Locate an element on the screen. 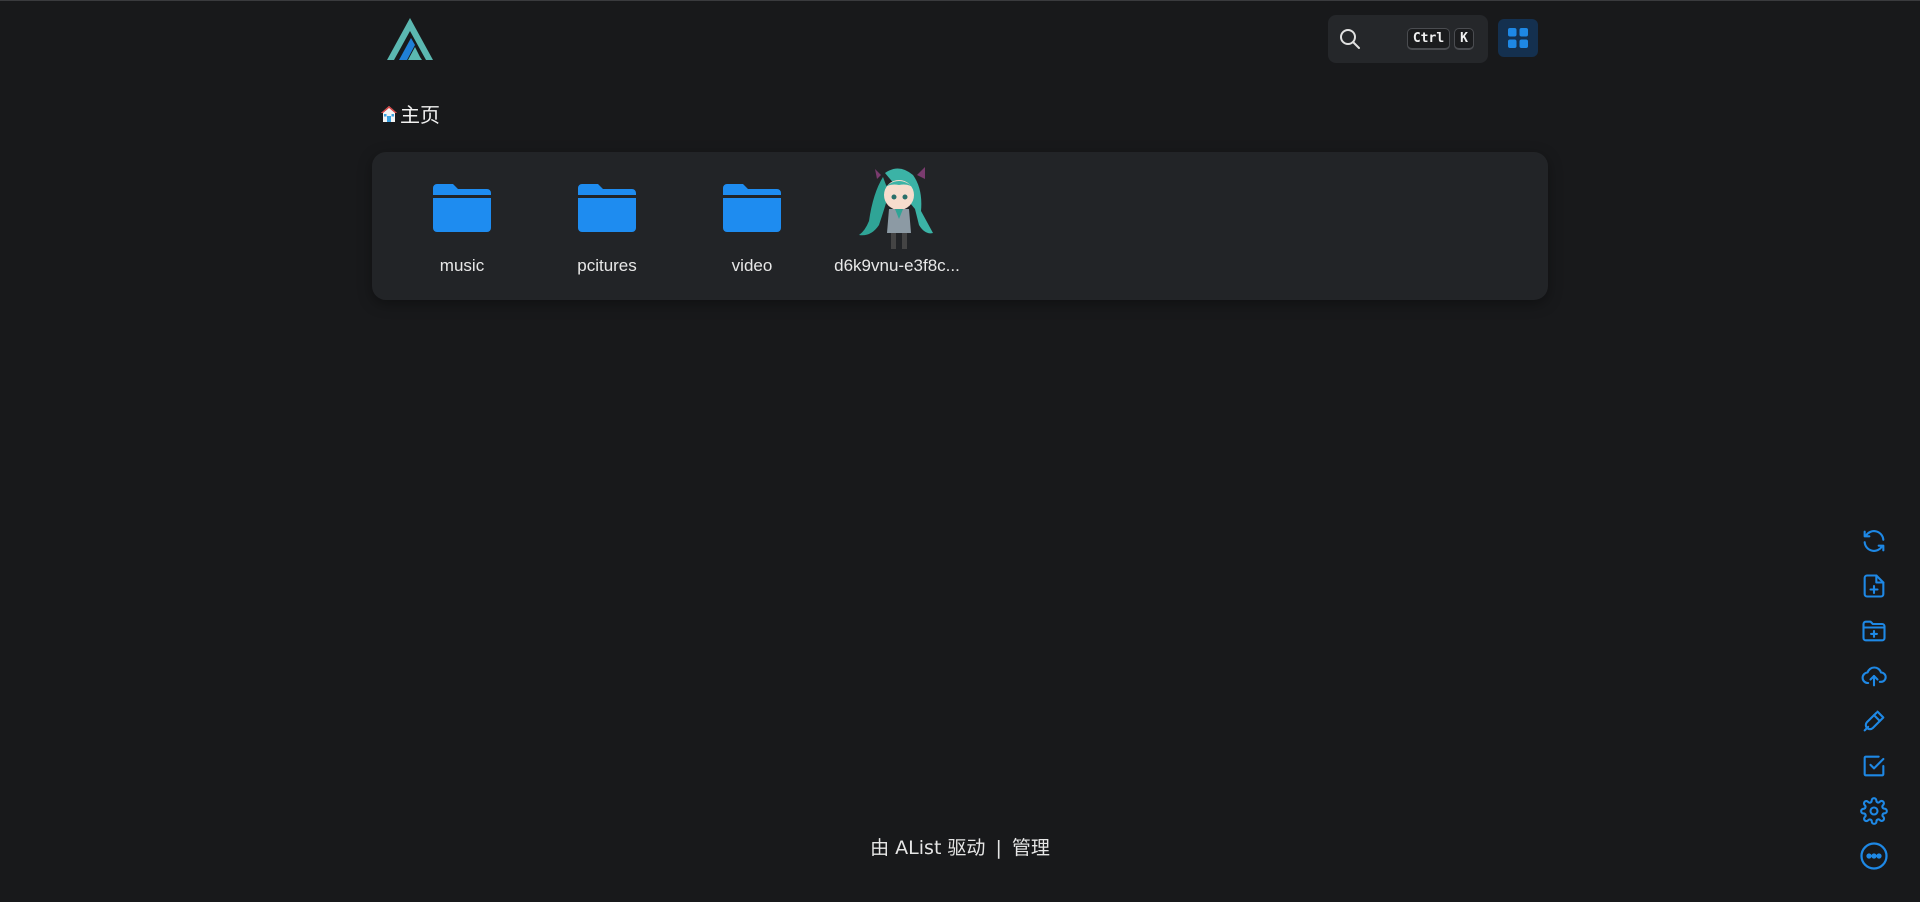 Image resolution: width=1920 pixels, height=902 pixels. more-icon is located at coordinates (1874, 856).